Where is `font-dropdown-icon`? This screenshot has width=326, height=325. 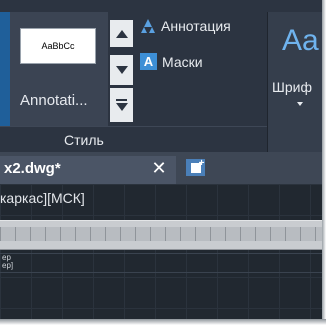
font-dropdown-icon is located at coordinates (300, 104).